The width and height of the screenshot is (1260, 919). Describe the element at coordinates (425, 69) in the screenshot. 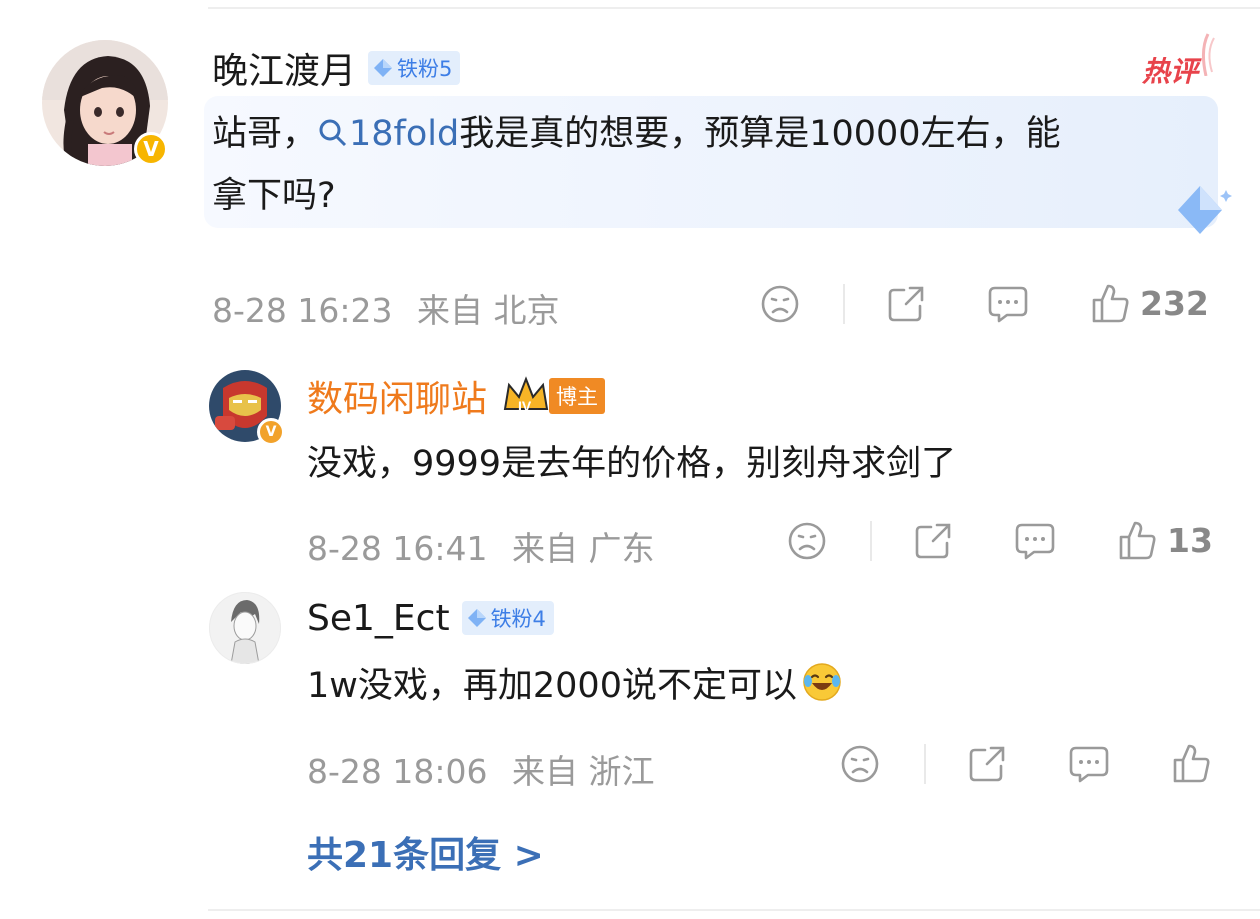

I see `fan-badge-label: 铁粉5` at that location.